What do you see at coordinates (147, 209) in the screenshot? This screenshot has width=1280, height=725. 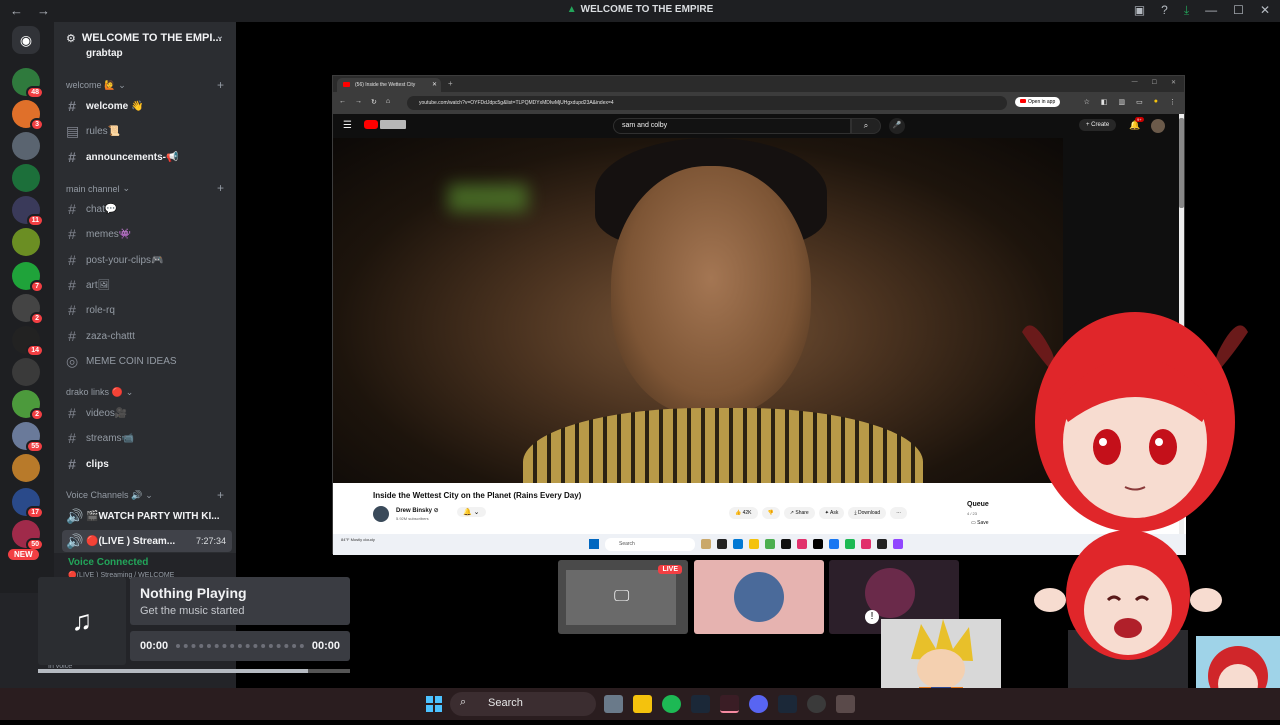 I see `channel-chat: # chat💬` at bounding box center [147, 209].